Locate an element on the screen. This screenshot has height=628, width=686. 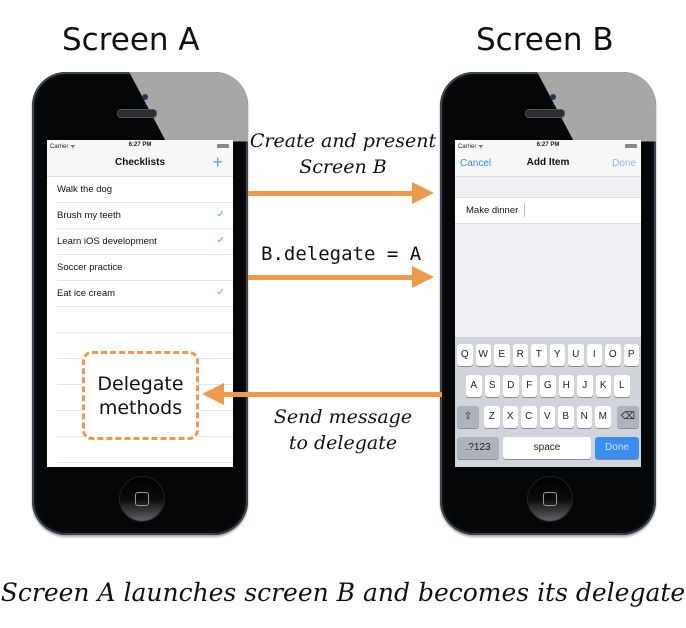
text-caret is located at coordinates (524, 210).